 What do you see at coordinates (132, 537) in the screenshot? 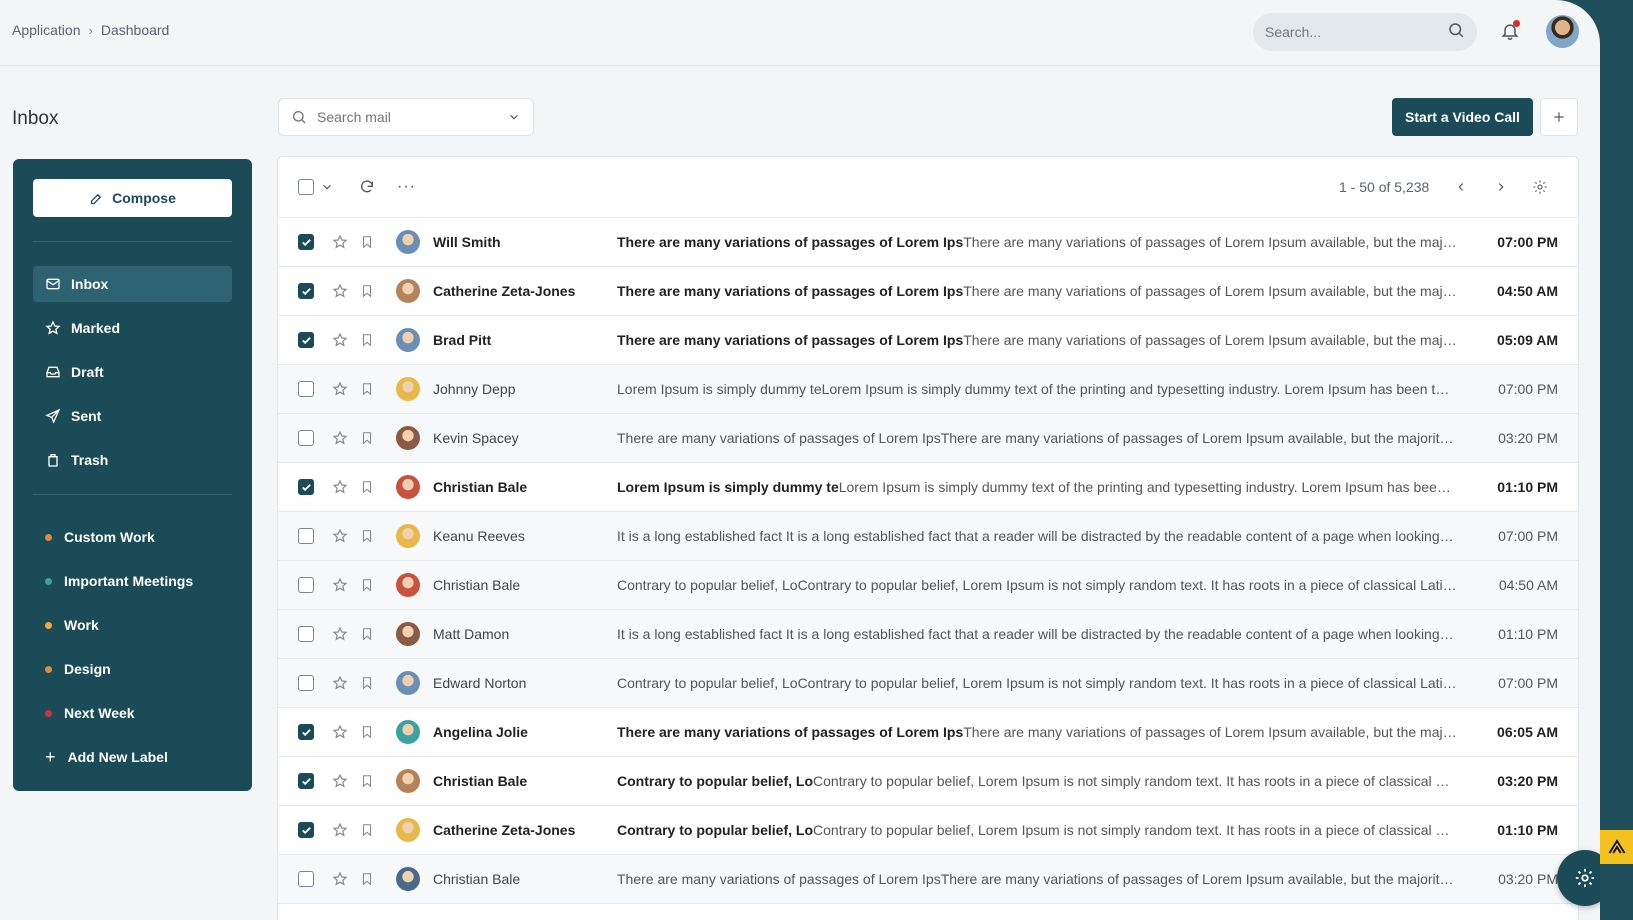
I see `sidebar-label-custom-work: Custom Work` at bounding box center [132, 537].